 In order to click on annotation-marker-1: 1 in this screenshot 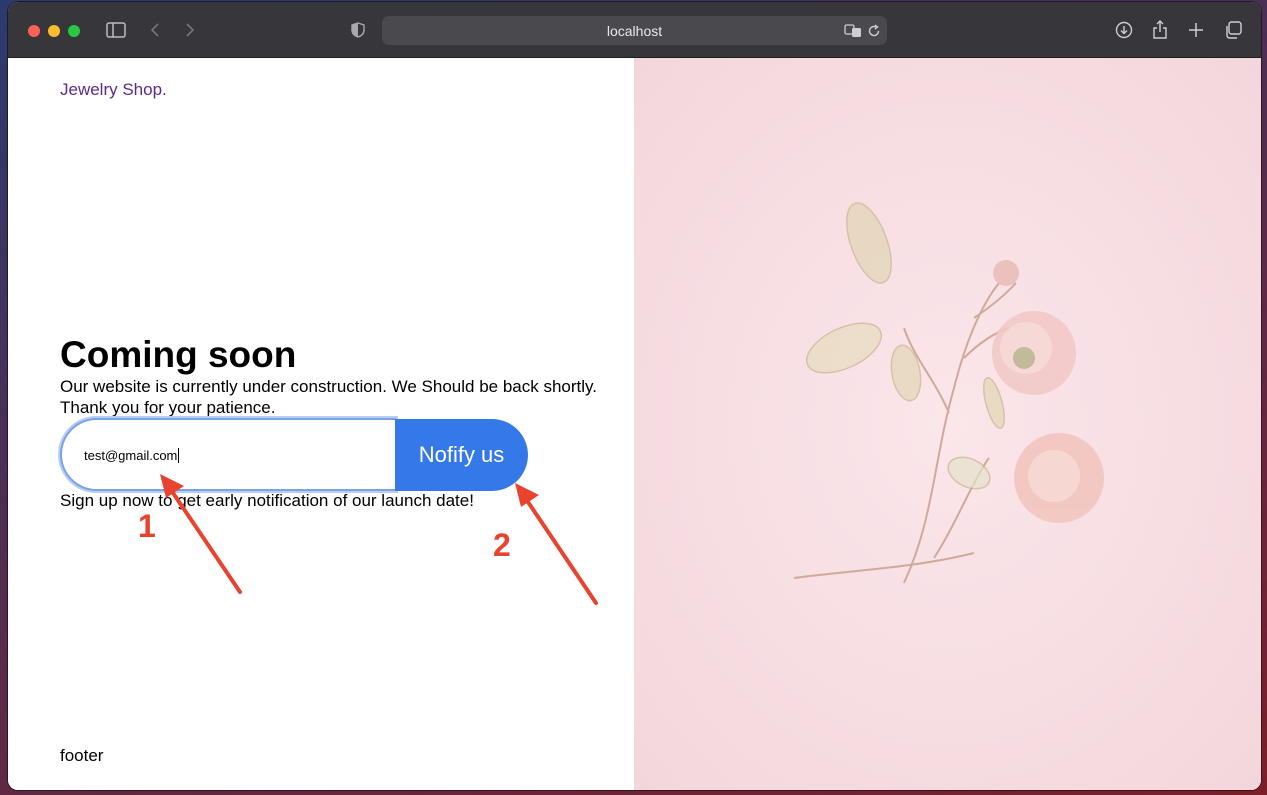, I will do `click(147, 526)`.